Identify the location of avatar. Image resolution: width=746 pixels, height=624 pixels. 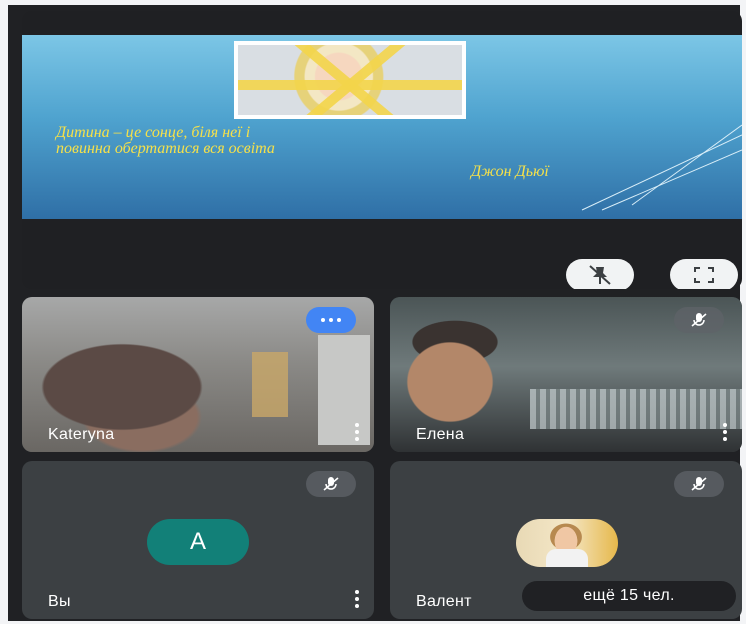
(567, 543).